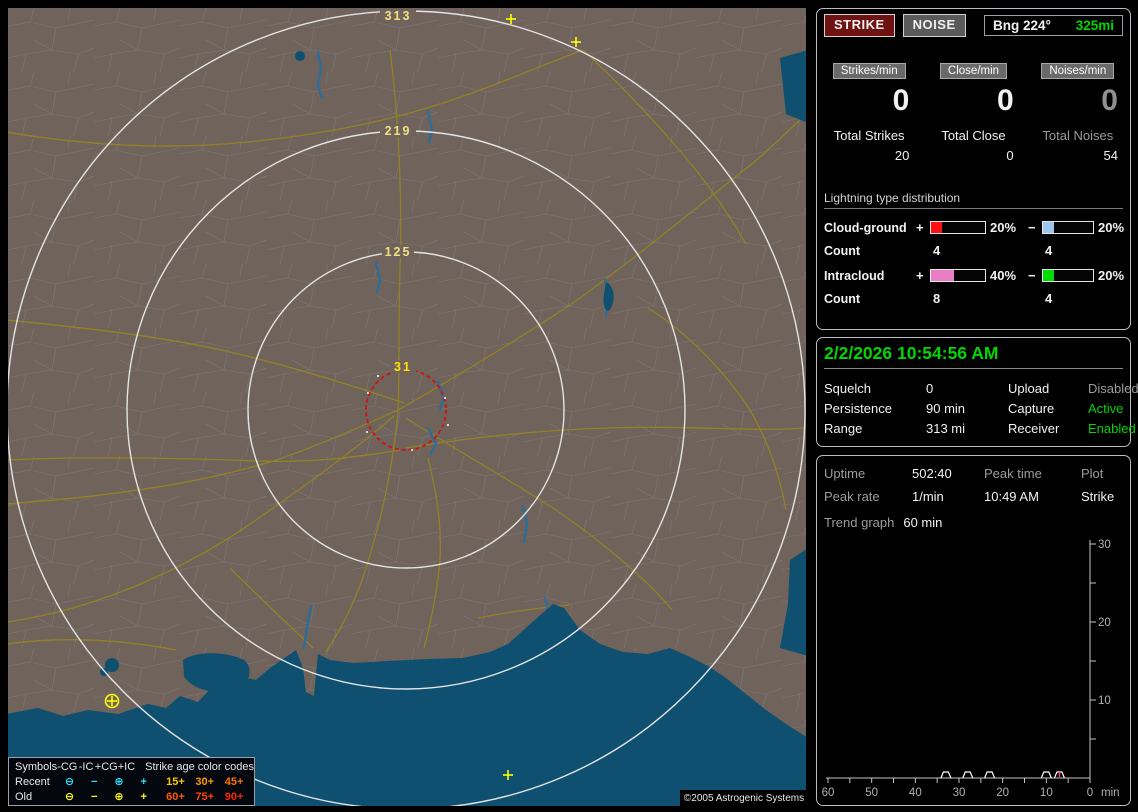 The image size is (1138, 812). What do you see at coordinates (1049, 298) in the screenshot?
I see `ic-negative-count: 4` at bounding box center [1049, 298].